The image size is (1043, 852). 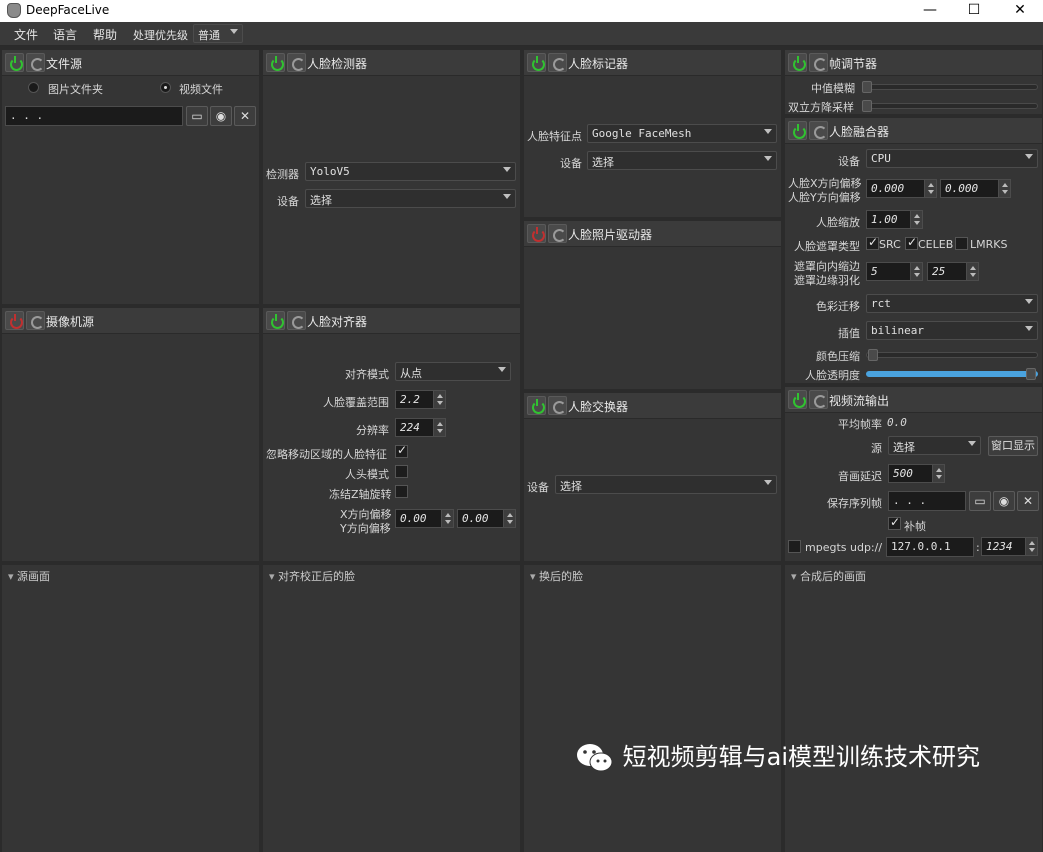 What do you see at coordinates (911, 242) in the screenshot?
I see `mask-celeb-checkbox` at bounding box center [911, 242].